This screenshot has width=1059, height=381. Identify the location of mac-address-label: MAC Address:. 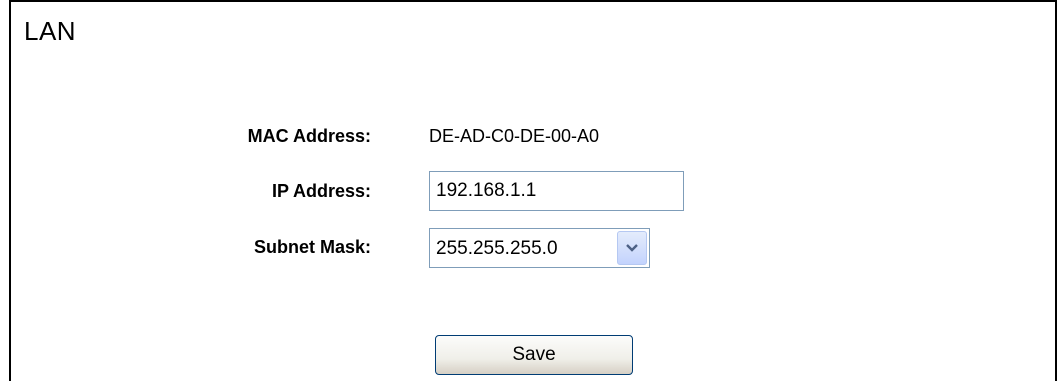
(309, 136).